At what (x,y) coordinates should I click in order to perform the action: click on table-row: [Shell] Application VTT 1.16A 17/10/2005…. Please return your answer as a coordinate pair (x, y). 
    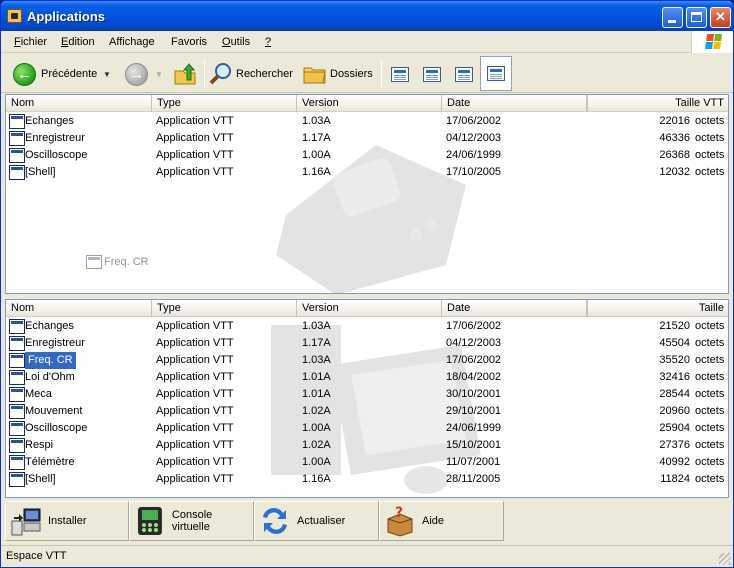
    Looking at the image, I should click on (367, 172).